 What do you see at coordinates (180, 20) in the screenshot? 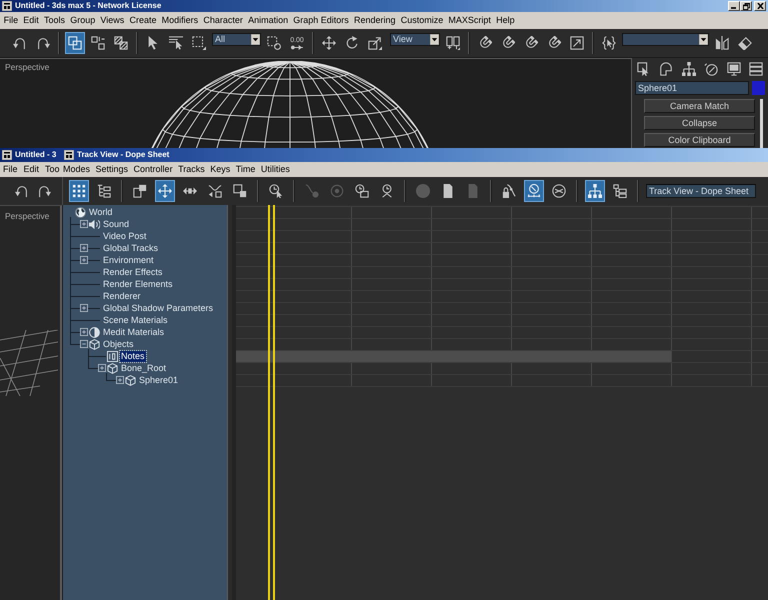
I see `menu-item: Modifiers` at bounding box center [180, 20].